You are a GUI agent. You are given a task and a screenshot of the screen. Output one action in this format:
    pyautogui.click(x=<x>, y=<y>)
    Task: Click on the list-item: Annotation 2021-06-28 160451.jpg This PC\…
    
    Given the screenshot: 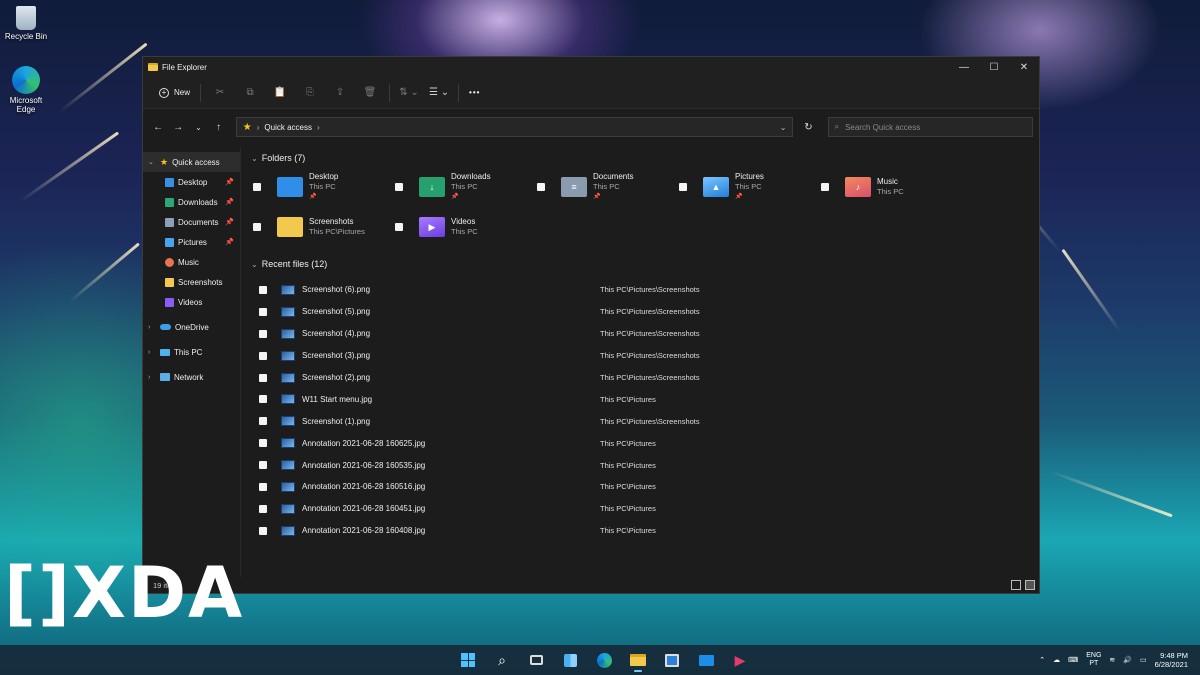 What is the action you would take?
    pyautogui.click(x=646, y=509)
    